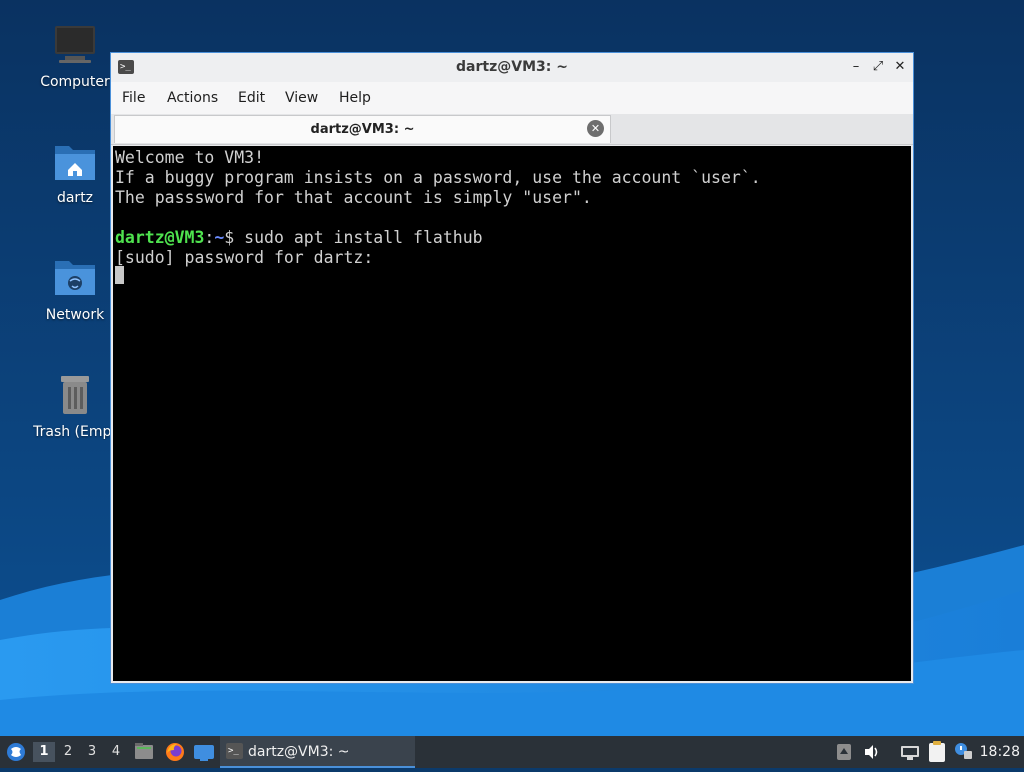  Describe the element at coordinates (856, 67) in the screenshot. I see `minimize-button: –` at that location.